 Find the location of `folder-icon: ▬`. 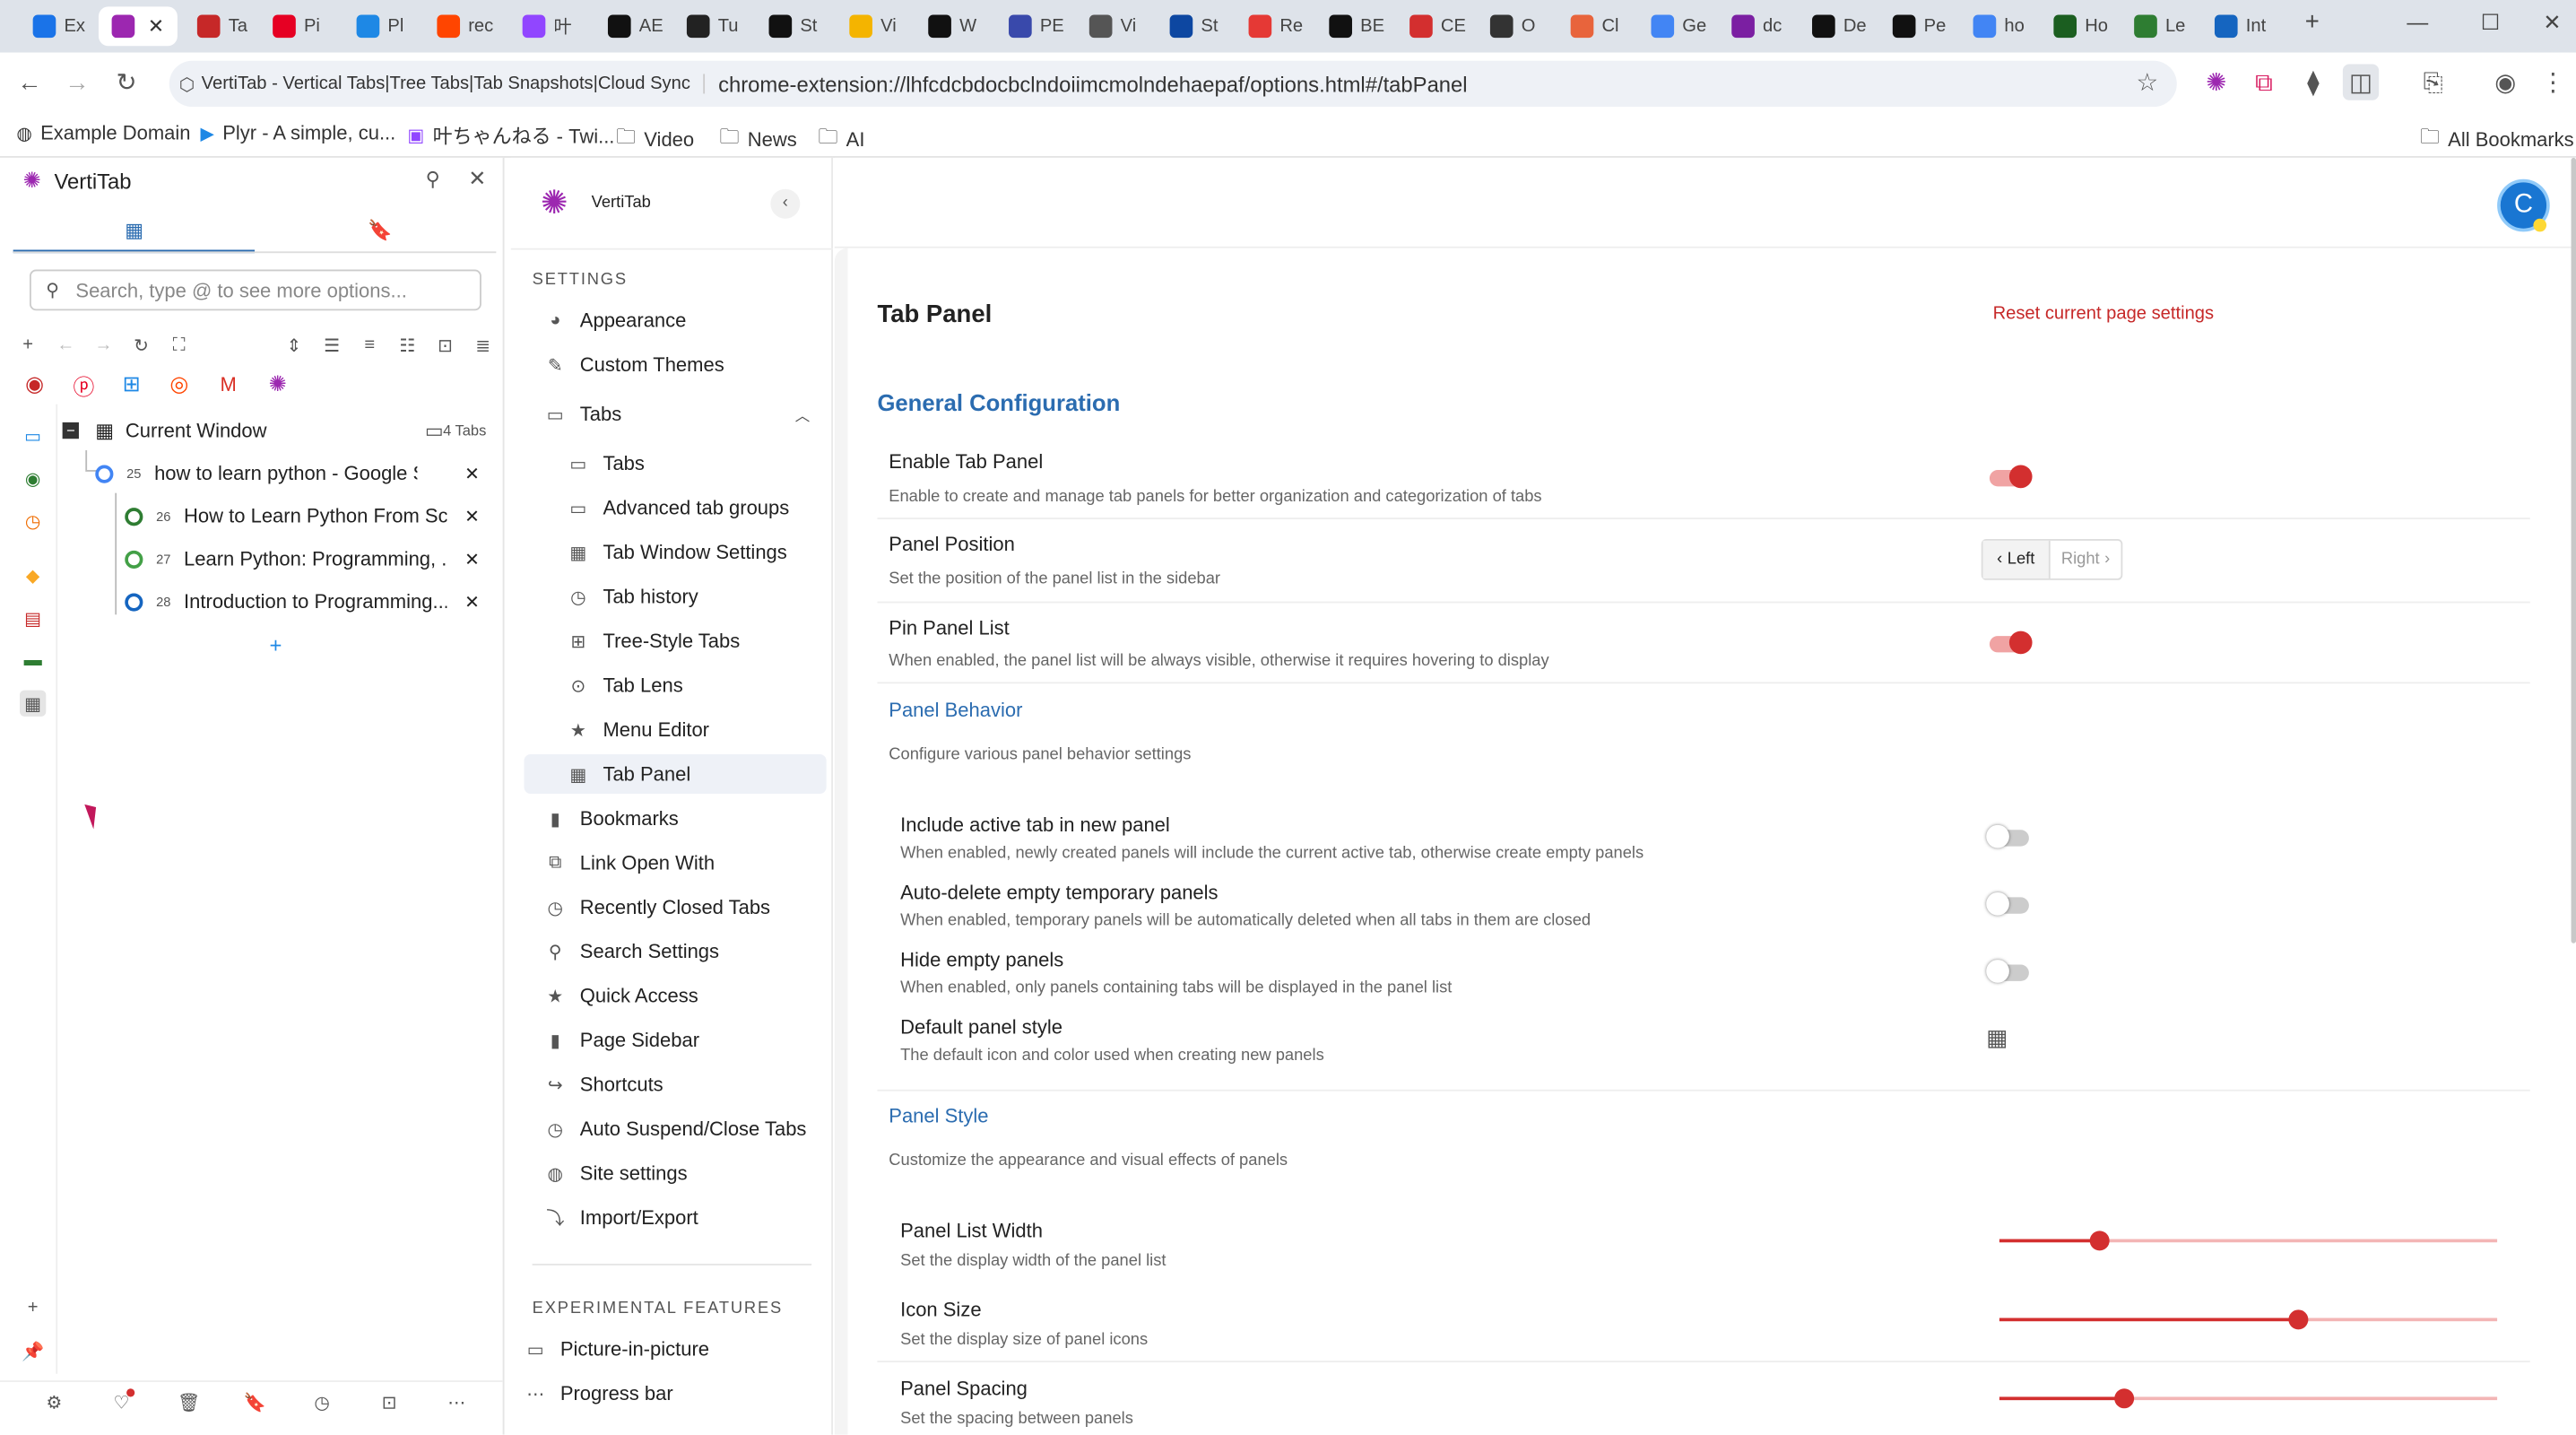

folder-icon: ▬ is located at coordinates (33, 661).